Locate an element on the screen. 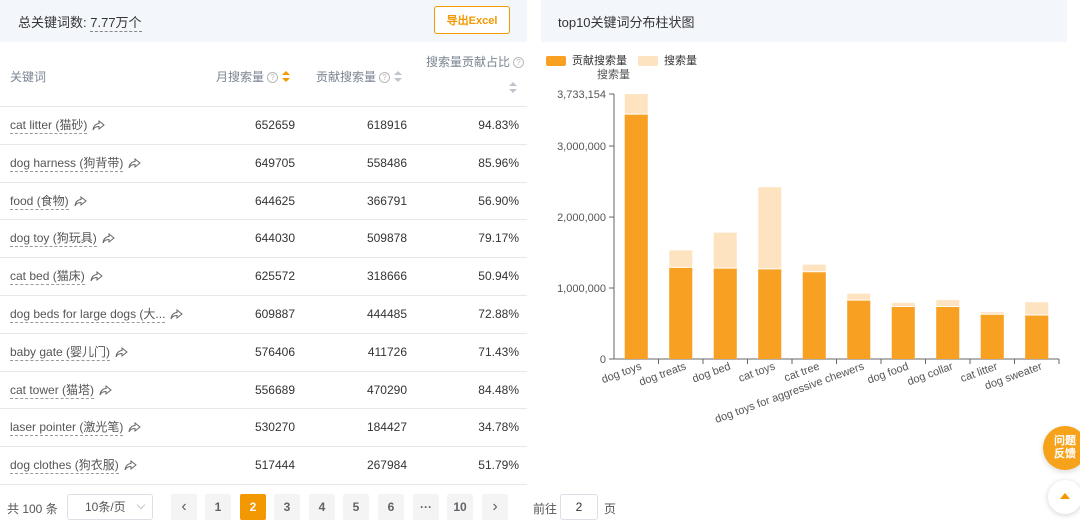 This screenshot has height=531, width=1080. page-button-5: 5 is located at coordinates (356, 507).